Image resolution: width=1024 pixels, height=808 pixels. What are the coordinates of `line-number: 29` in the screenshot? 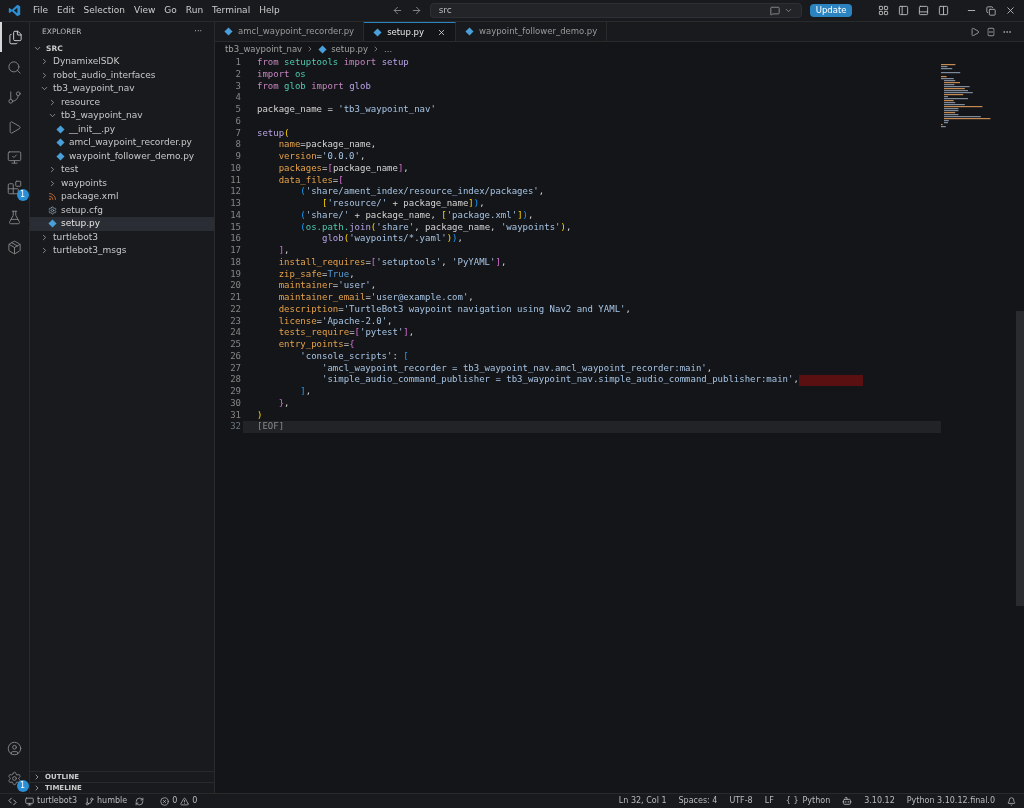 It's located at (235, 392).